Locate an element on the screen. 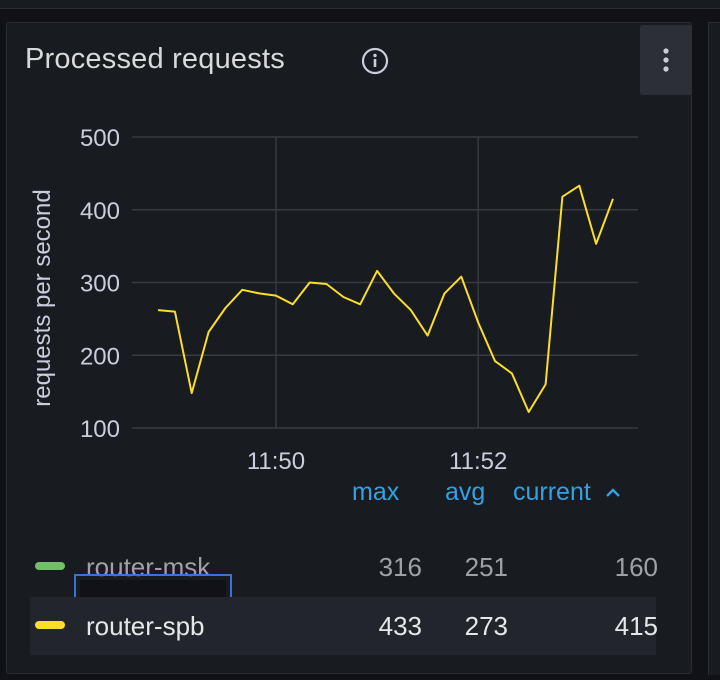  legend-header-current: current is located at coordinates (567, 492).